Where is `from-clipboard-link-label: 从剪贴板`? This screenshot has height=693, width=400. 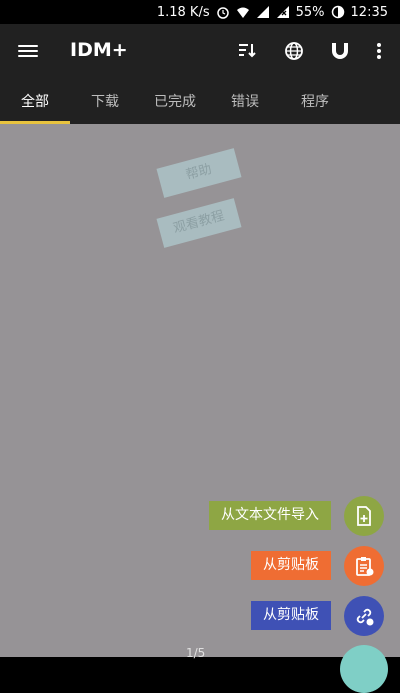 from-clipboard-link-label: 从剪贴板 is located at coordinates (291, 615).